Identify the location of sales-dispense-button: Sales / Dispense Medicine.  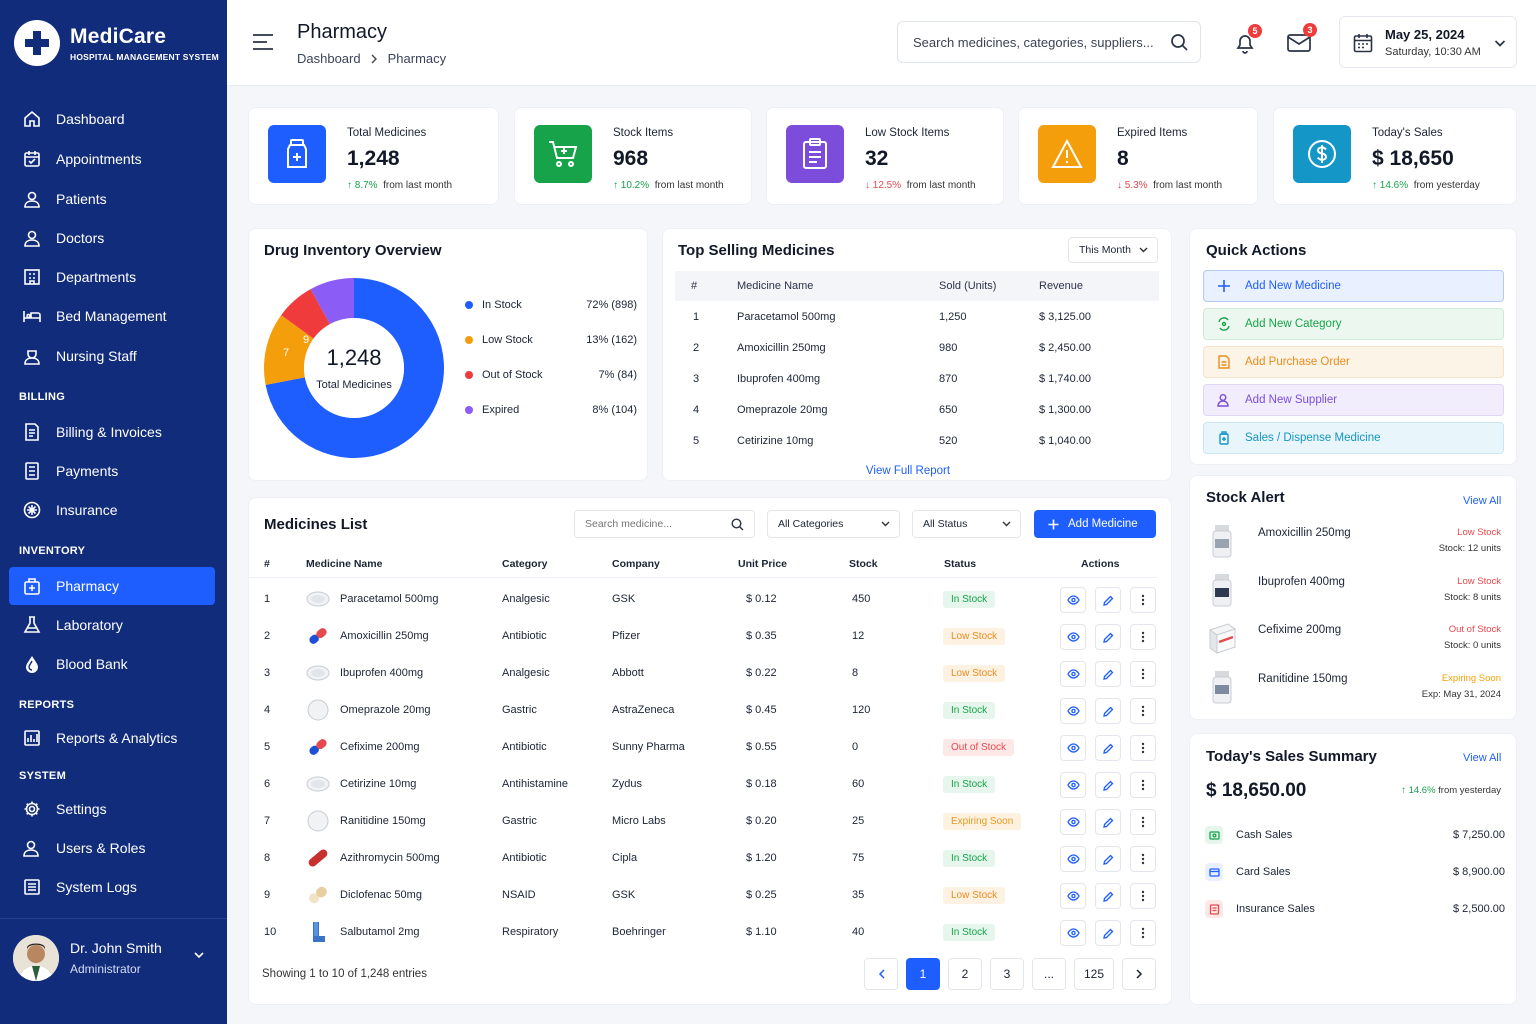
(1353, 438).